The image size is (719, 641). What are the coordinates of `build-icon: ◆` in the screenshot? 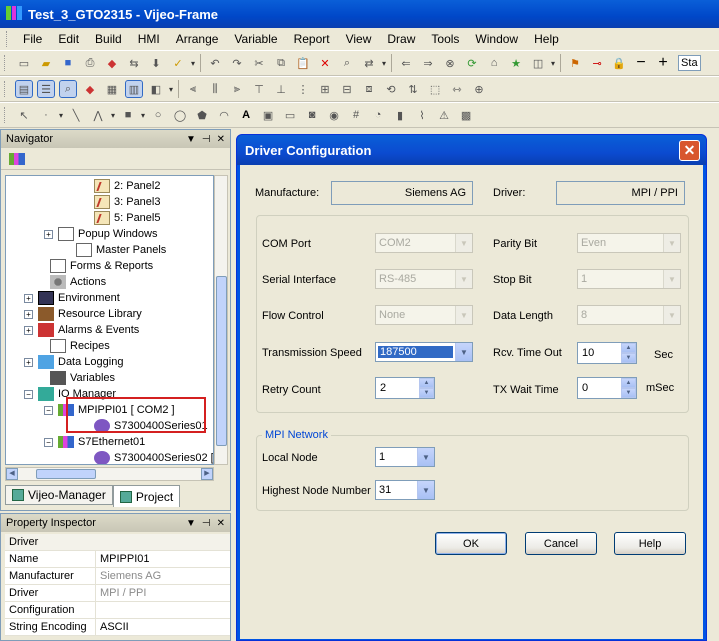 It's located at (112, 63).